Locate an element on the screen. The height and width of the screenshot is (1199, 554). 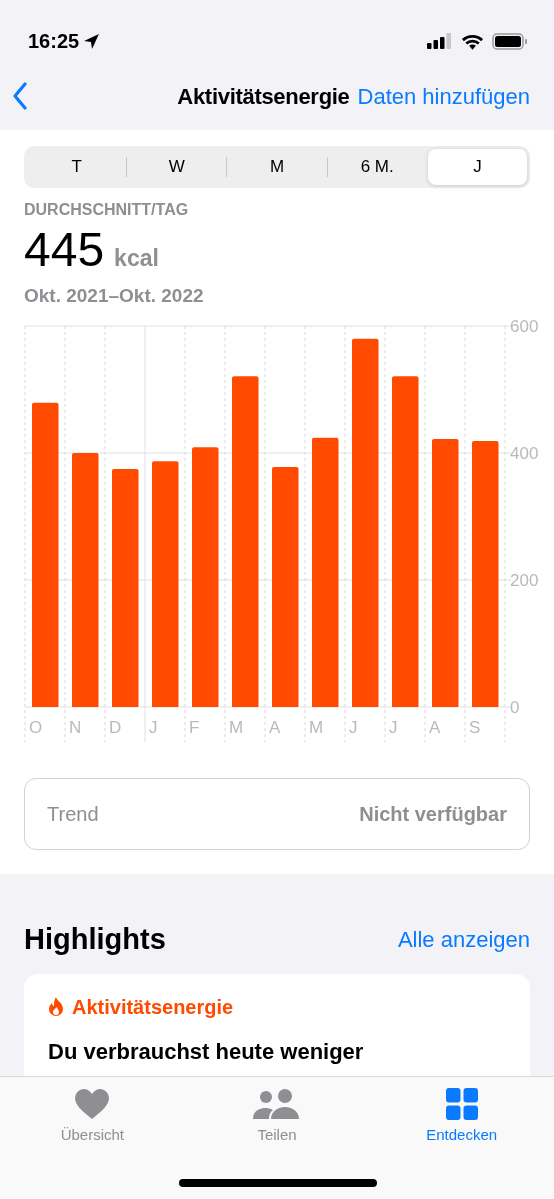
summary-label: DURCHSCHNITT/TAG is located at coordinates (107, 210).